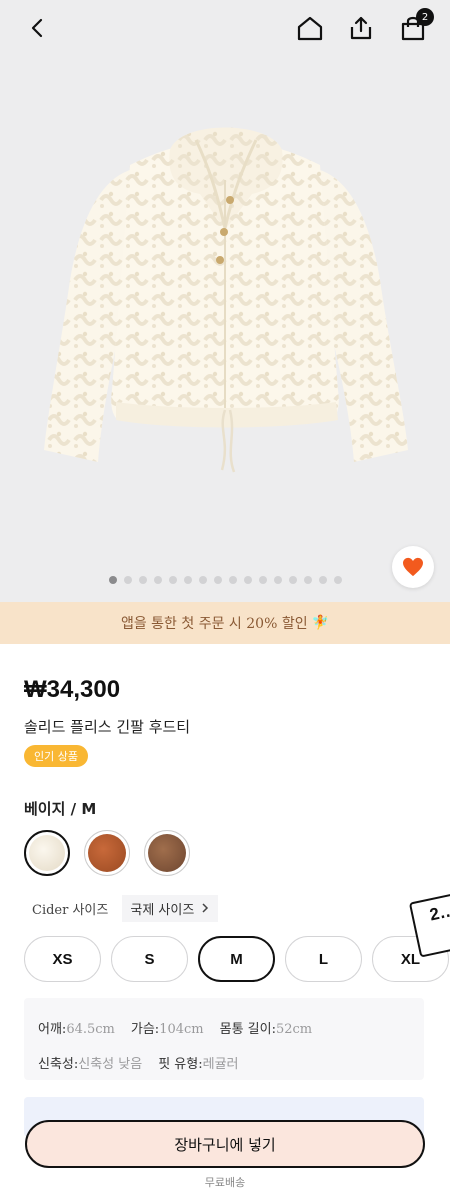 This screenshot has height=1200, width=450. What do you see at coordinates (90, 1064) in the screenshot?
I see `measure-stretch: 신축성:신축성 낮음` at bounding box center [90, 1064].